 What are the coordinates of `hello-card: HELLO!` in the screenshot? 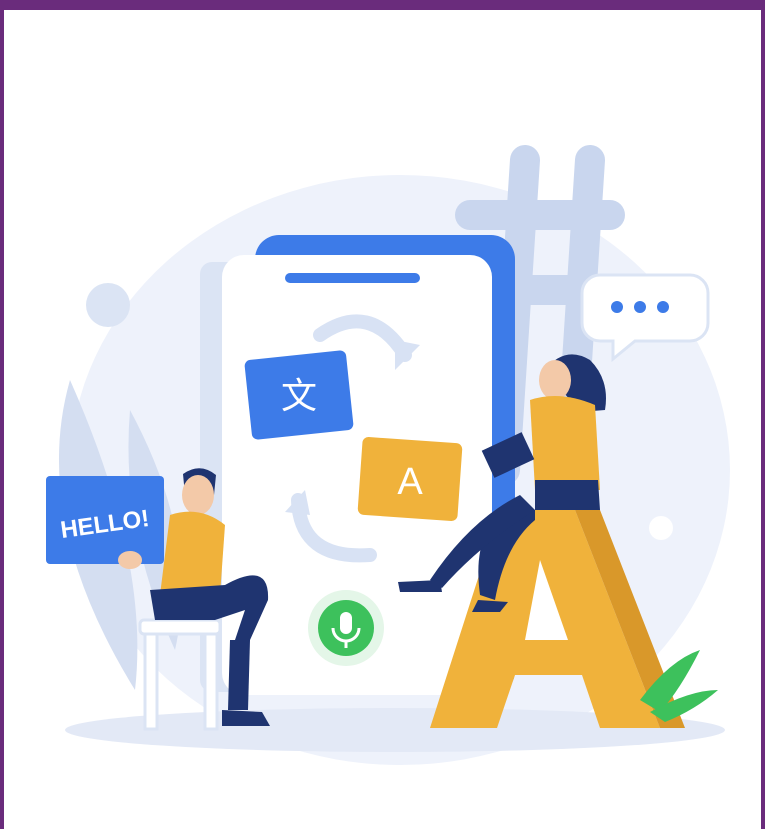 It's located at (105, 520).